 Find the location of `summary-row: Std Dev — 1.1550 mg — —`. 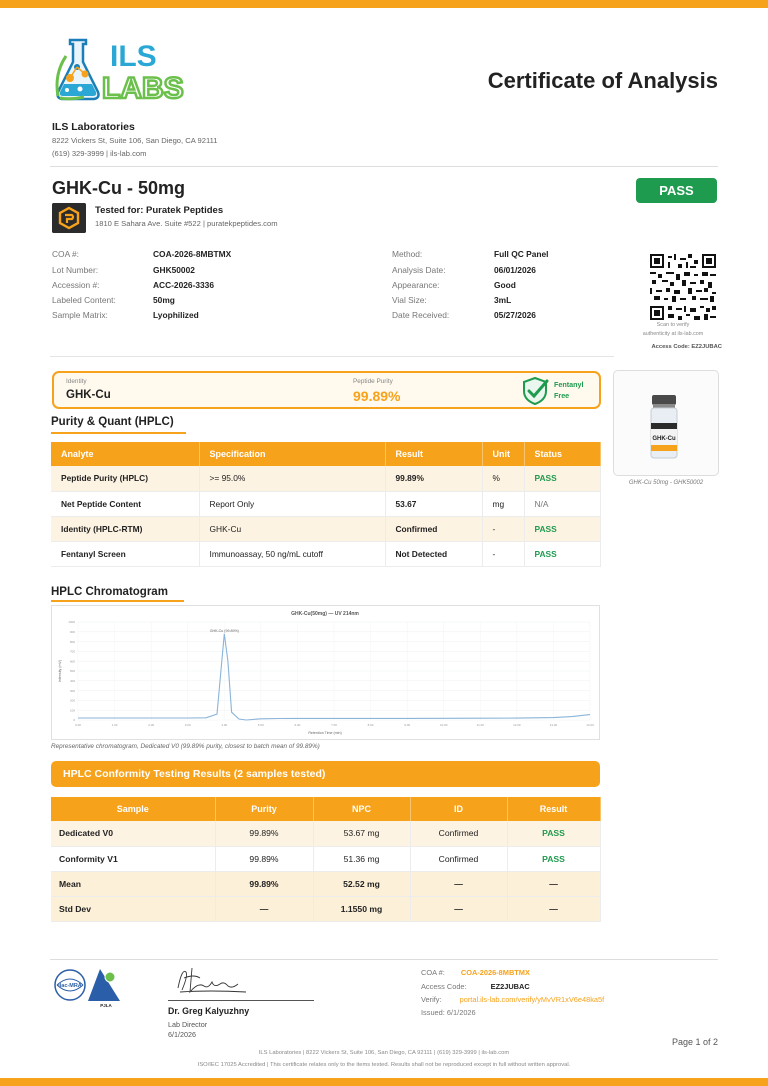

summary-row: Std Dev — 1.1550 mg — — is located at coordinates (326, 909).